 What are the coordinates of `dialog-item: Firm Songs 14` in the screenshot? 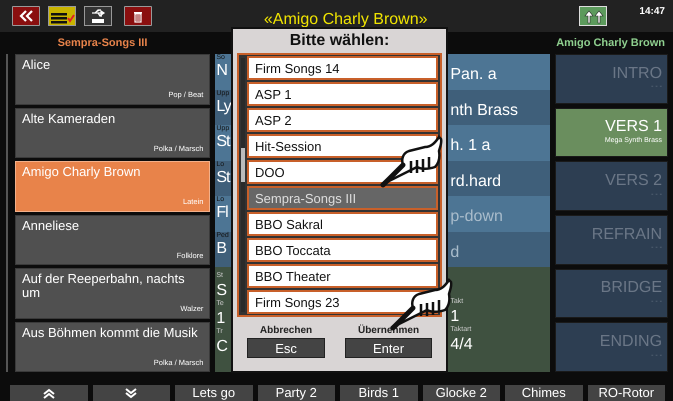 It's located at (342, 68).